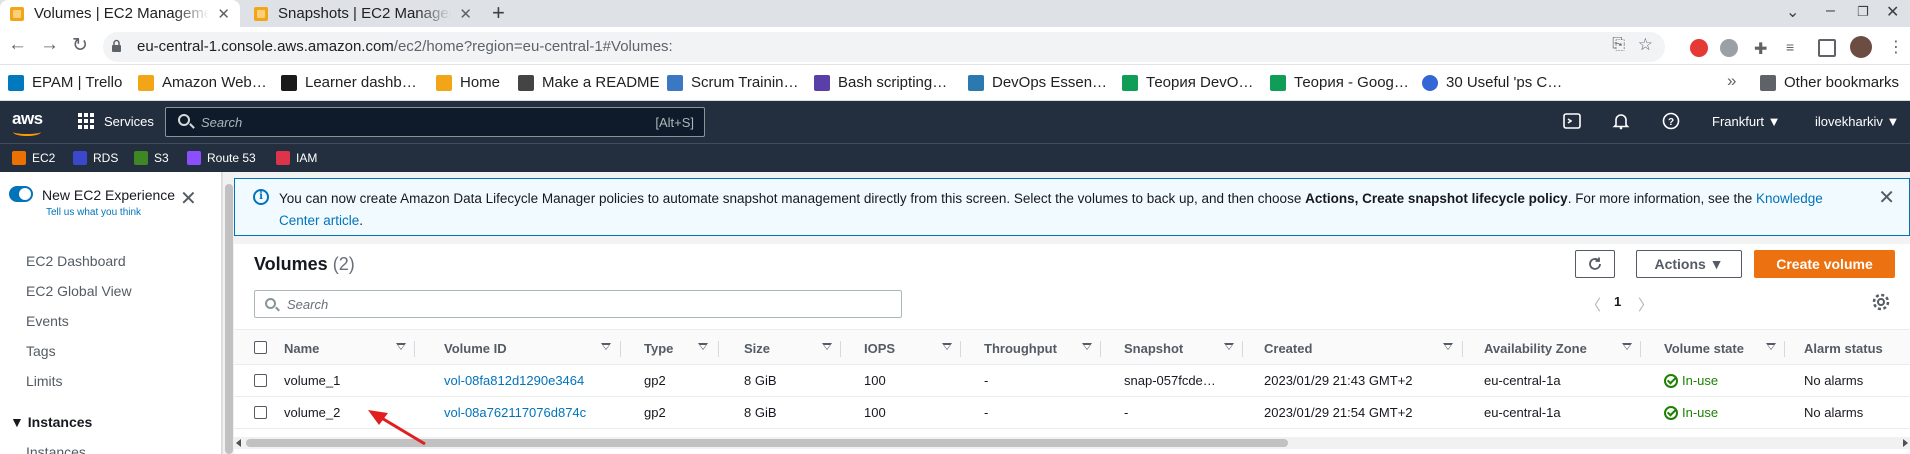 This screenshot has width=1910, height=454. Describe the element at coordinates (33, 158) in the screenshot. I see `favorite-ec2: EC2` at that location.